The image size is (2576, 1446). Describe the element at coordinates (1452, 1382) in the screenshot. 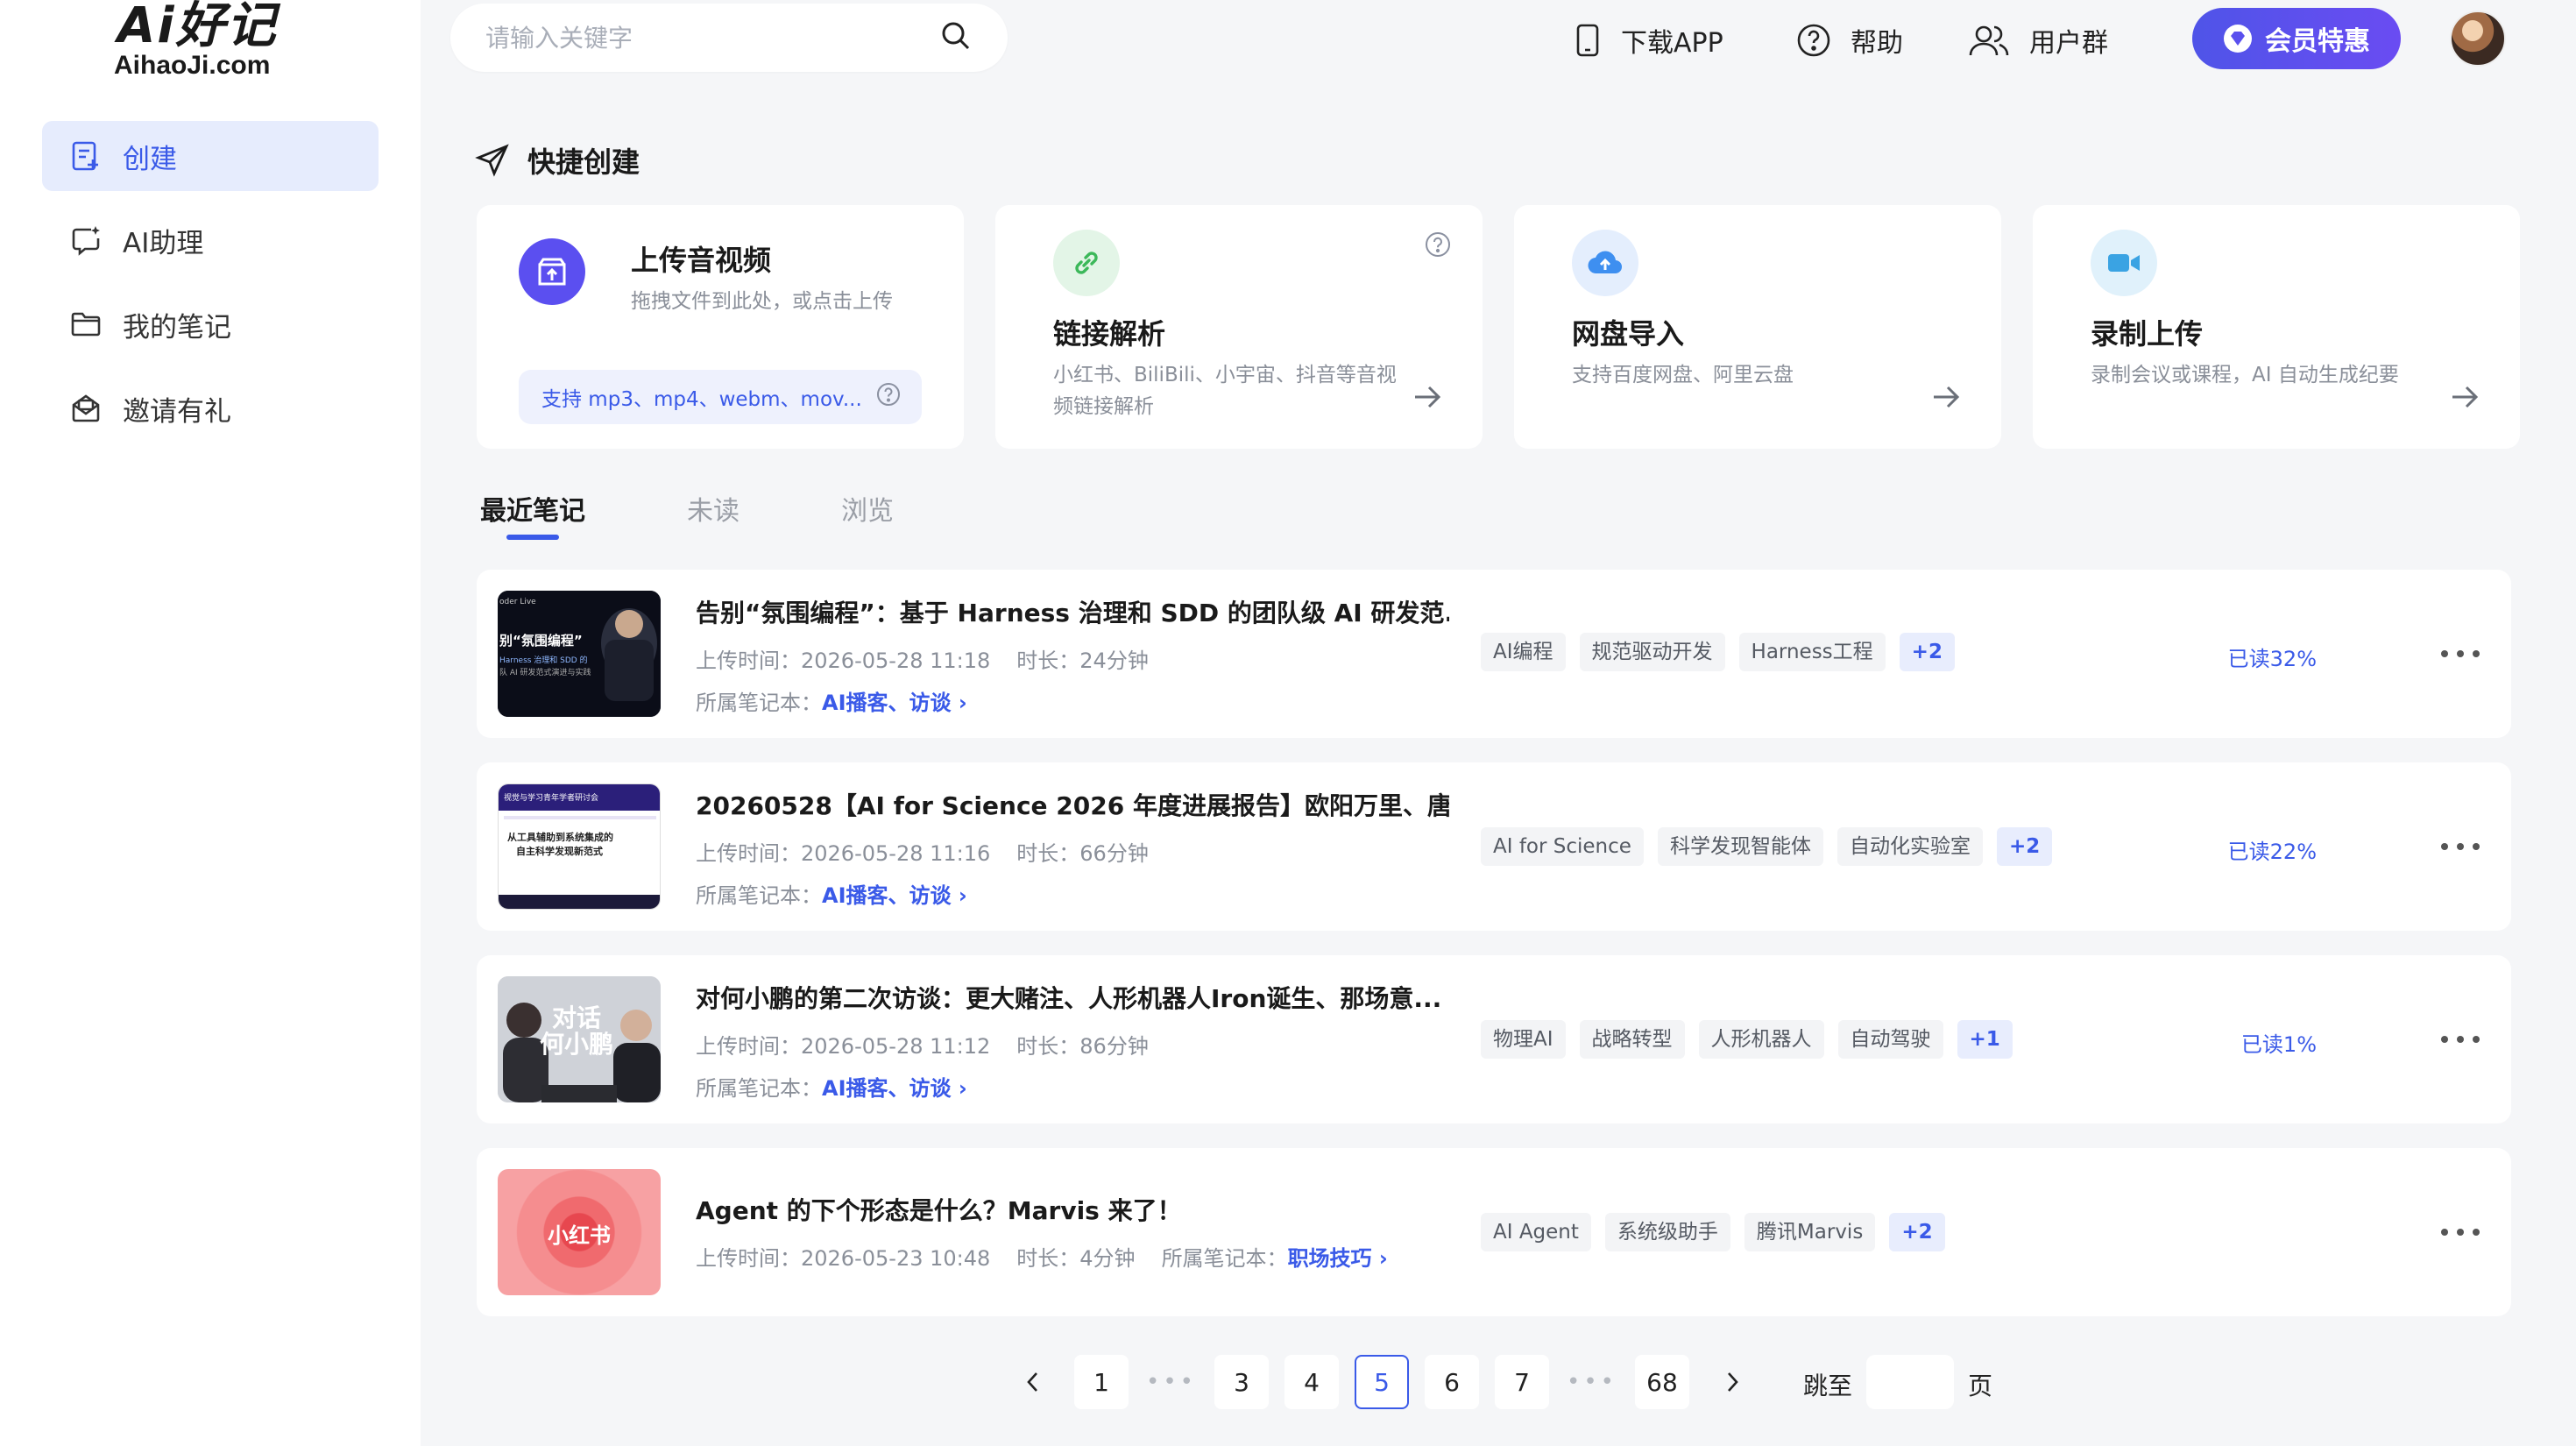

I see `page-button: 6` at that location.